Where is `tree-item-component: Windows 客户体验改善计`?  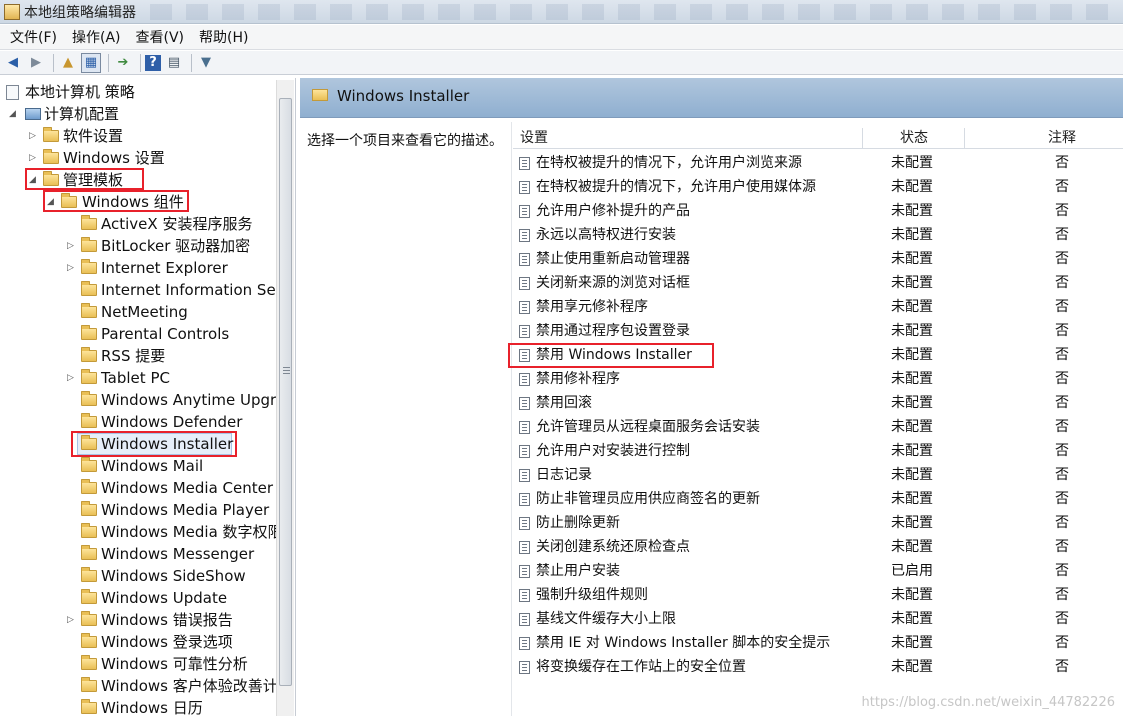 tree-item-component: Windows 客户体验改善计 is located at coordinates (139, 686).